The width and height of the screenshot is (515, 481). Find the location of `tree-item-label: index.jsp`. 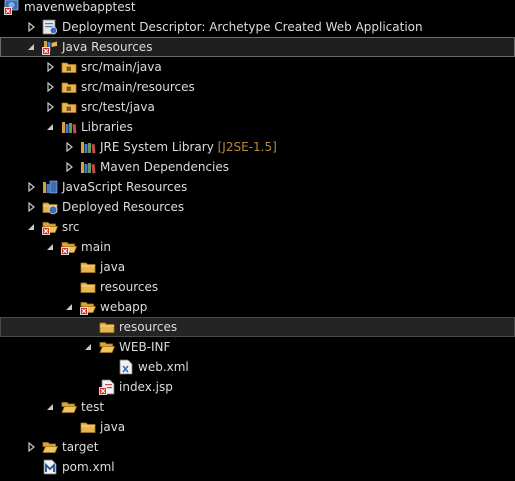

tree-item-label: index.jsp is located at coordinates (146, 387).